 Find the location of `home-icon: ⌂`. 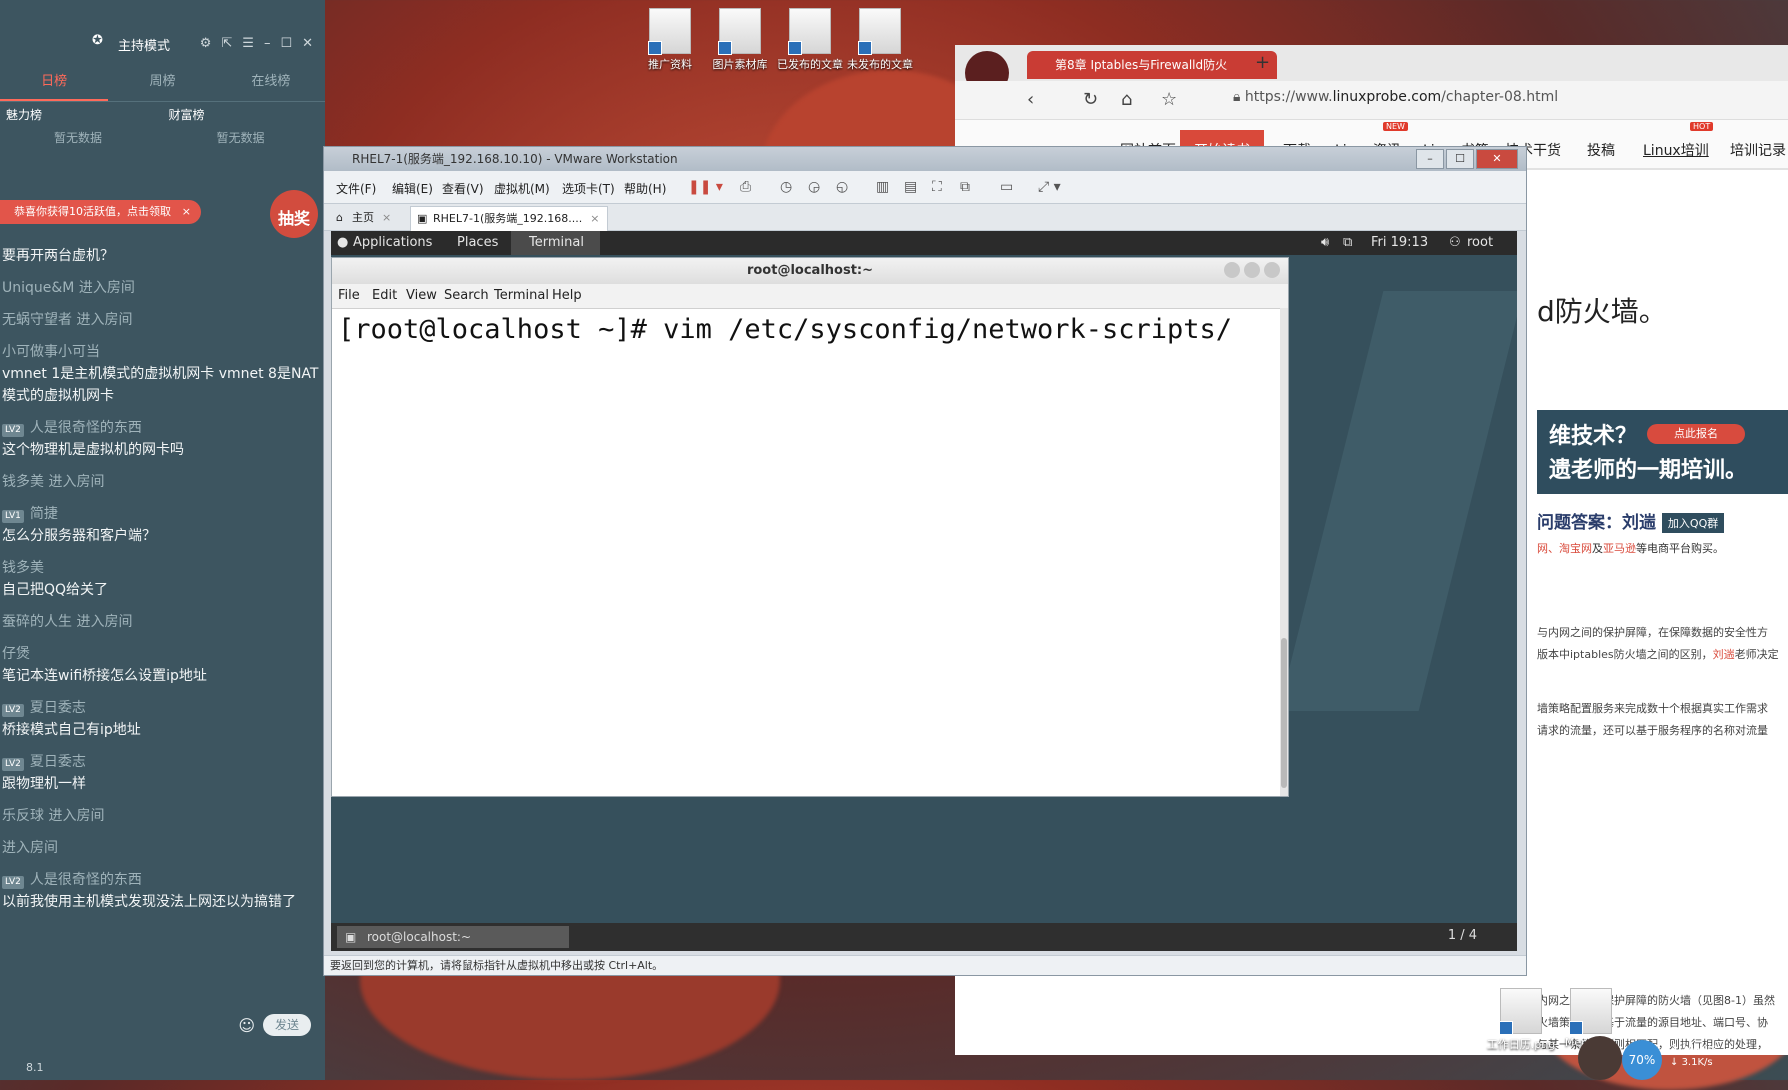

home-icon: ⌂ is located at coordinates (1126, 99).